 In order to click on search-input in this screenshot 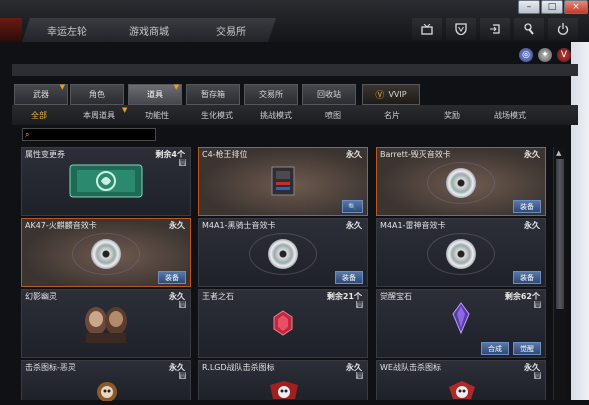, I will do `click(94, 134)`.